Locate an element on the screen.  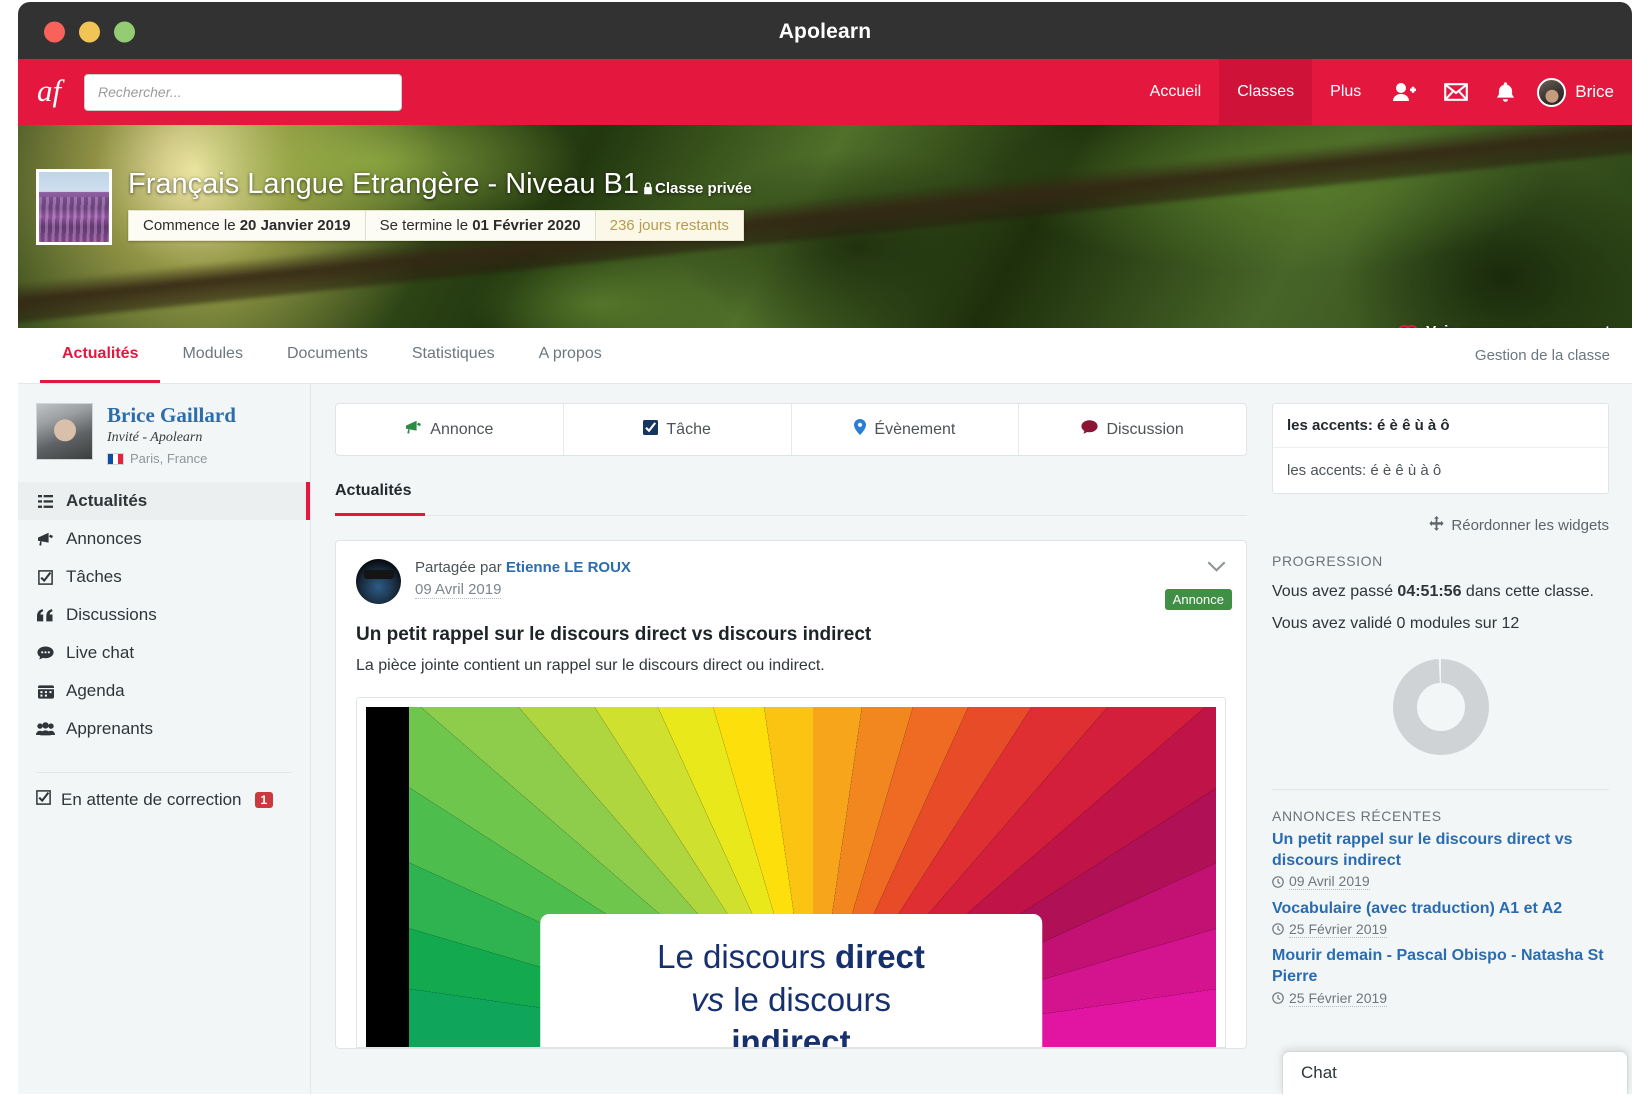
sidebar-item-label: Discussions is located at coordinates (111, 615).